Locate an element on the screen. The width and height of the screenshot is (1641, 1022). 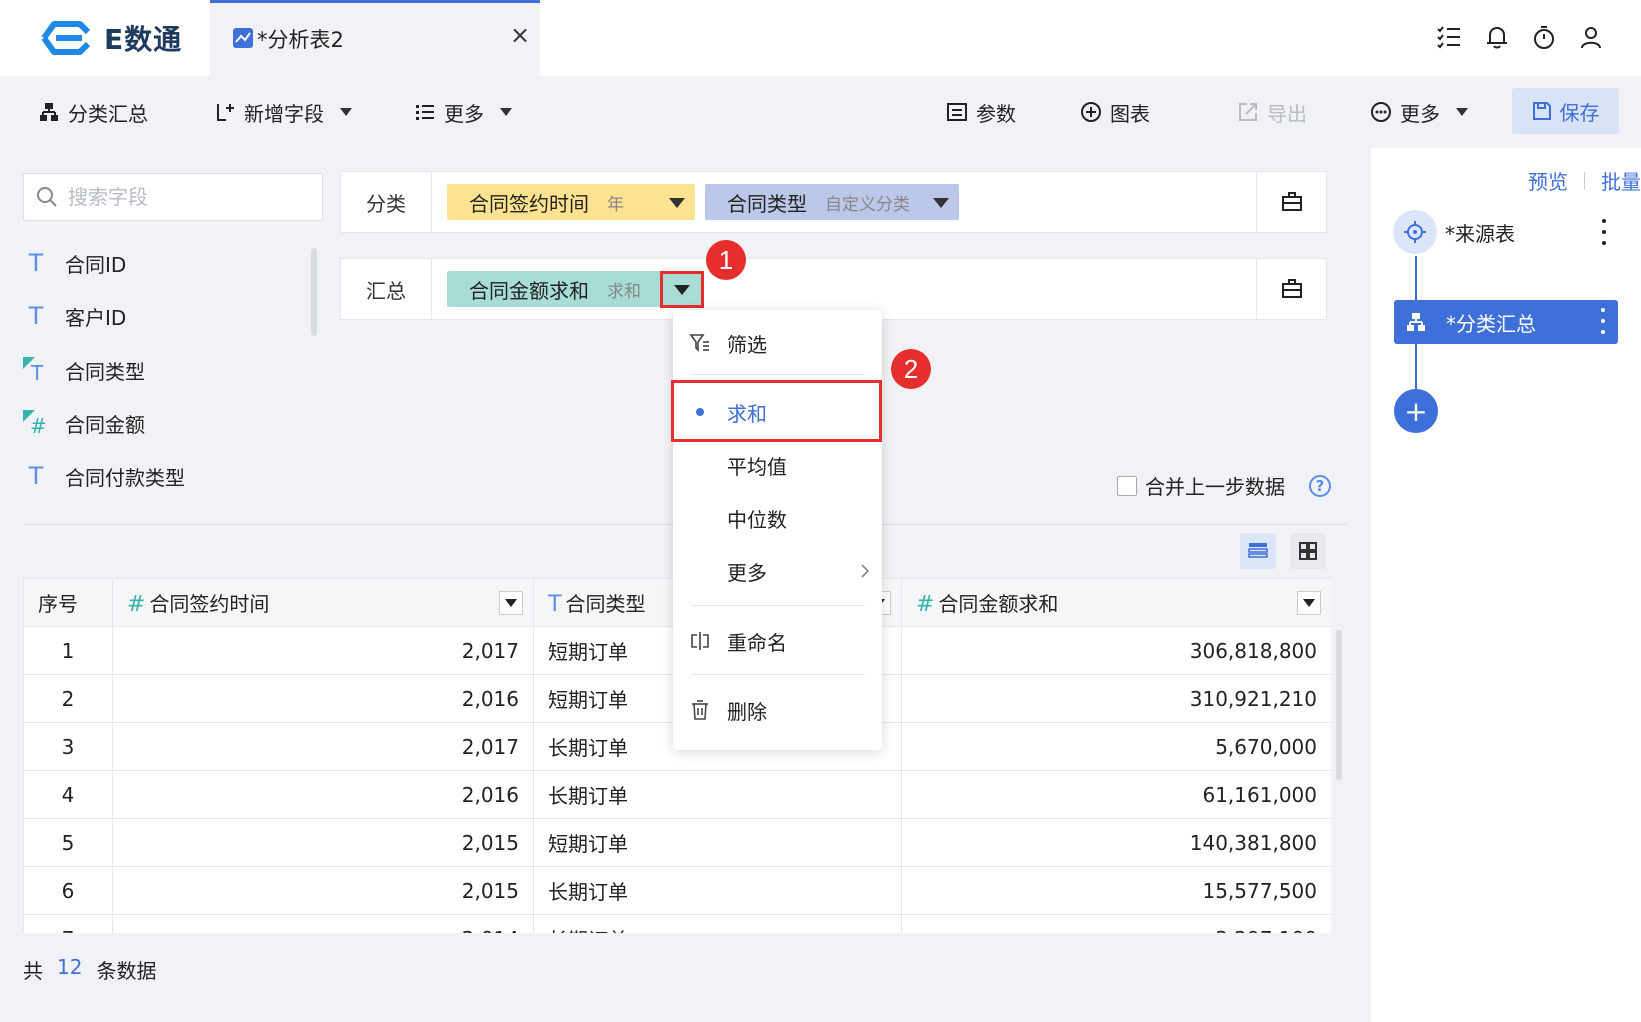
text-type-icon: T is located at coordinates (36, 263).